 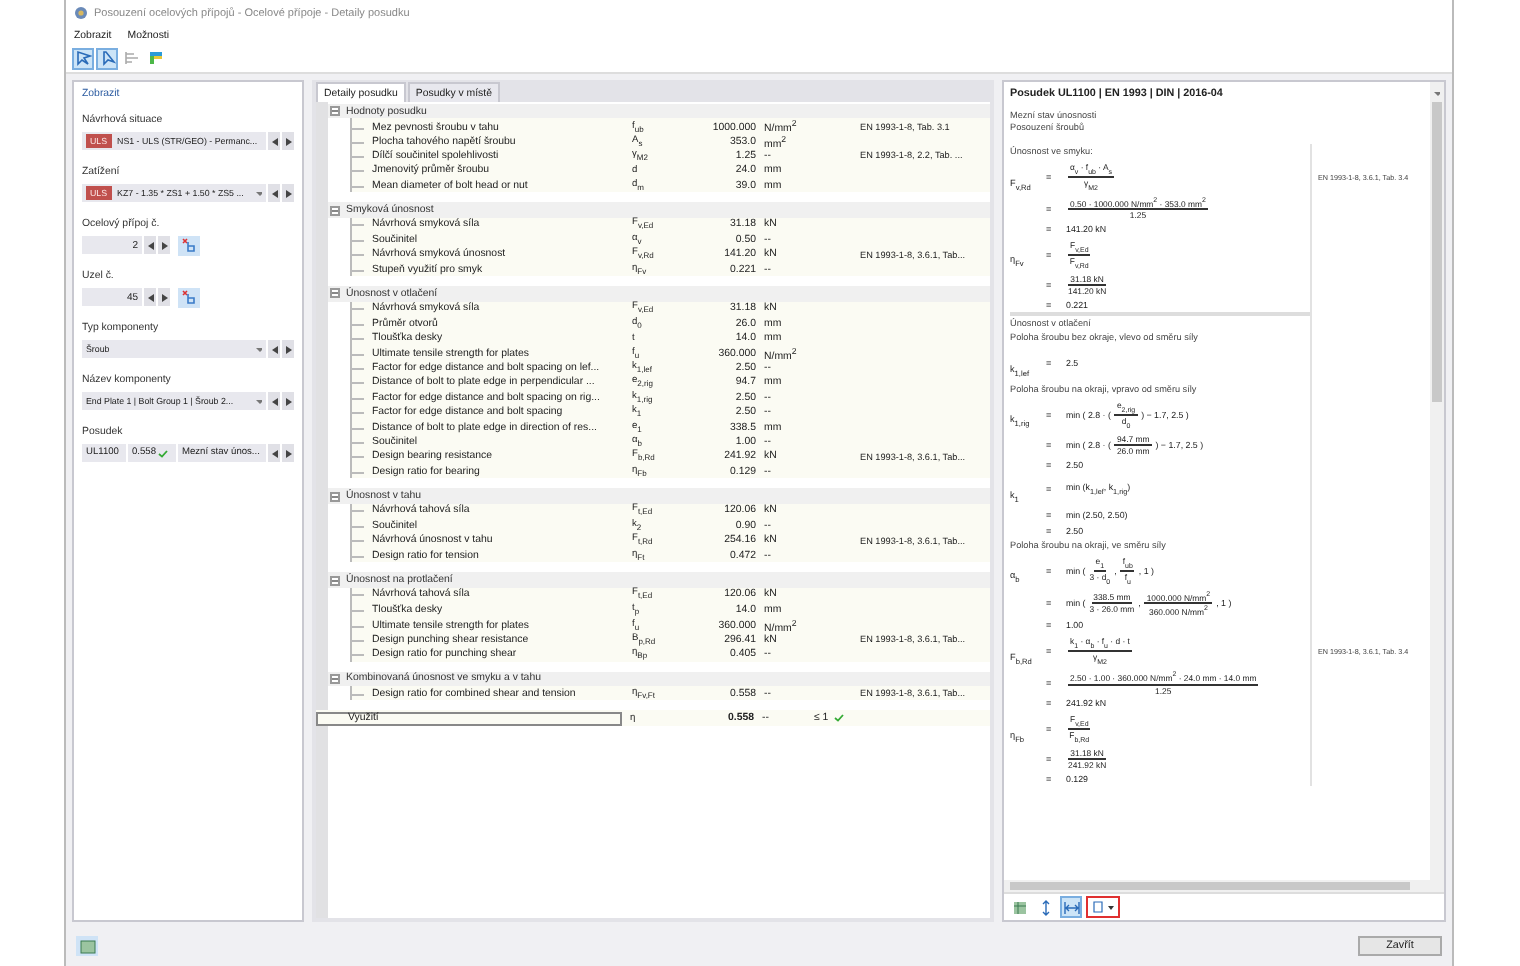 I want to click on table-export-icon, so click(x=1019, y=907).